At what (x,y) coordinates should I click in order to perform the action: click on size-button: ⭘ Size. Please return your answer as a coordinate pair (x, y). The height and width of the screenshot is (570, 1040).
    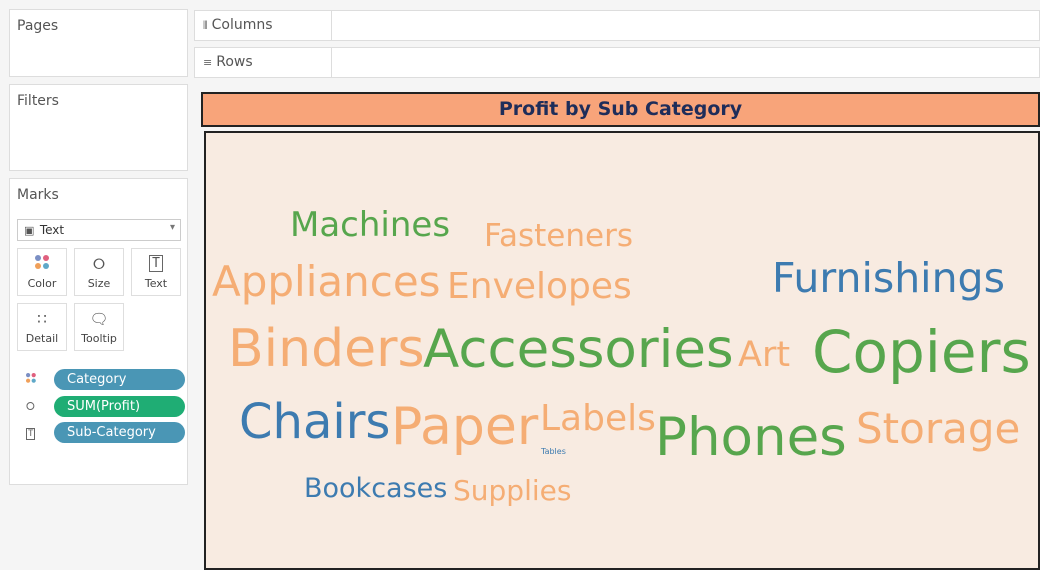
    Looking at the image, I should click on (99, 272).